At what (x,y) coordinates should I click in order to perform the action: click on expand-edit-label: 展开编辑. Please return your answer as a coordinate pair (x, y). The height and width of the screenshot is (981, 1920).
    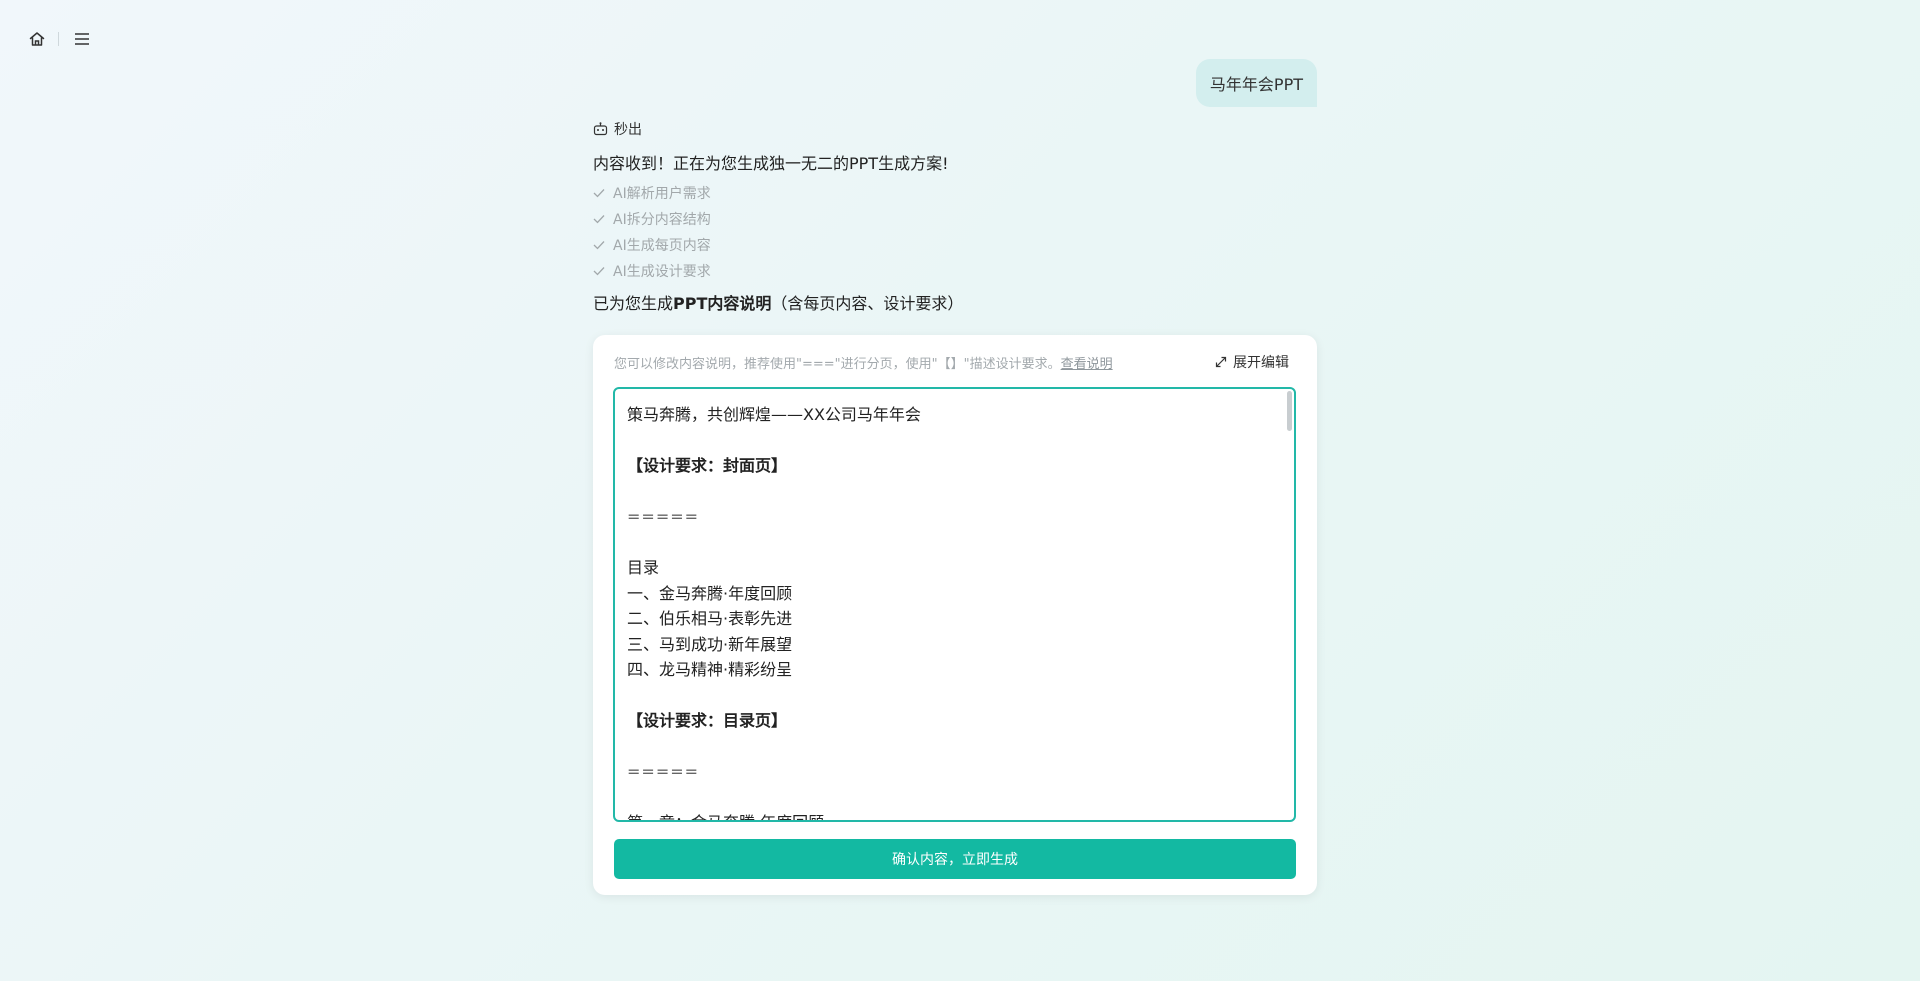
    Looking at the image, I should click on (1261, 363).